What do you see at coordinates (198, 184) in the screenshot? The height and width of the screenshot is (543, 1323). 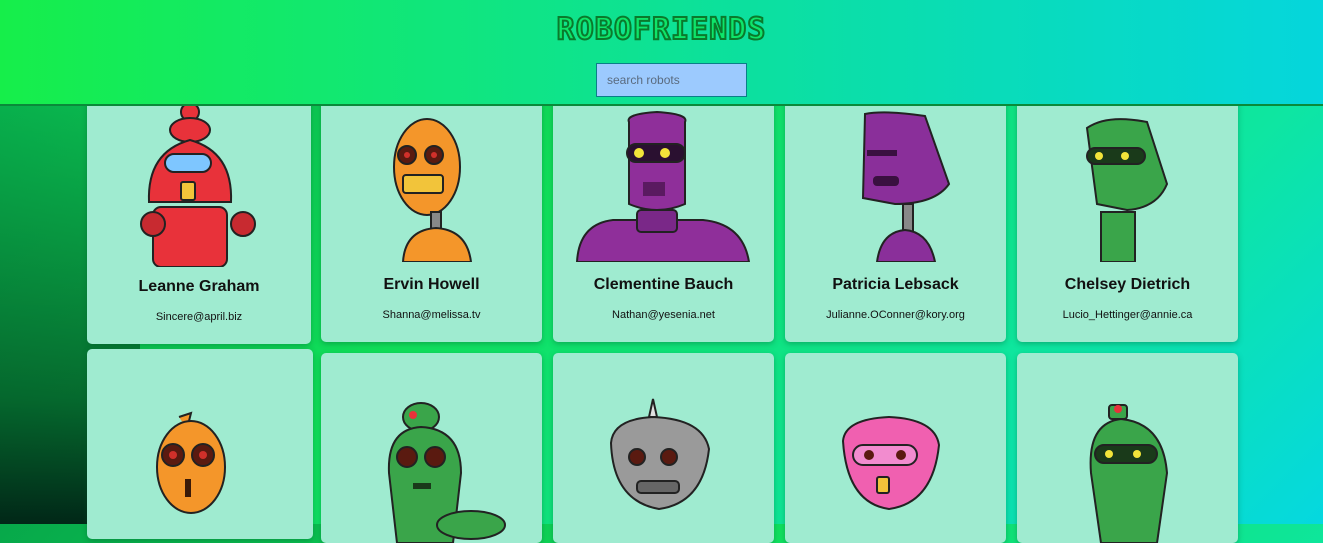 I see `red-robot-avatar` at bounding box center [198, 184].